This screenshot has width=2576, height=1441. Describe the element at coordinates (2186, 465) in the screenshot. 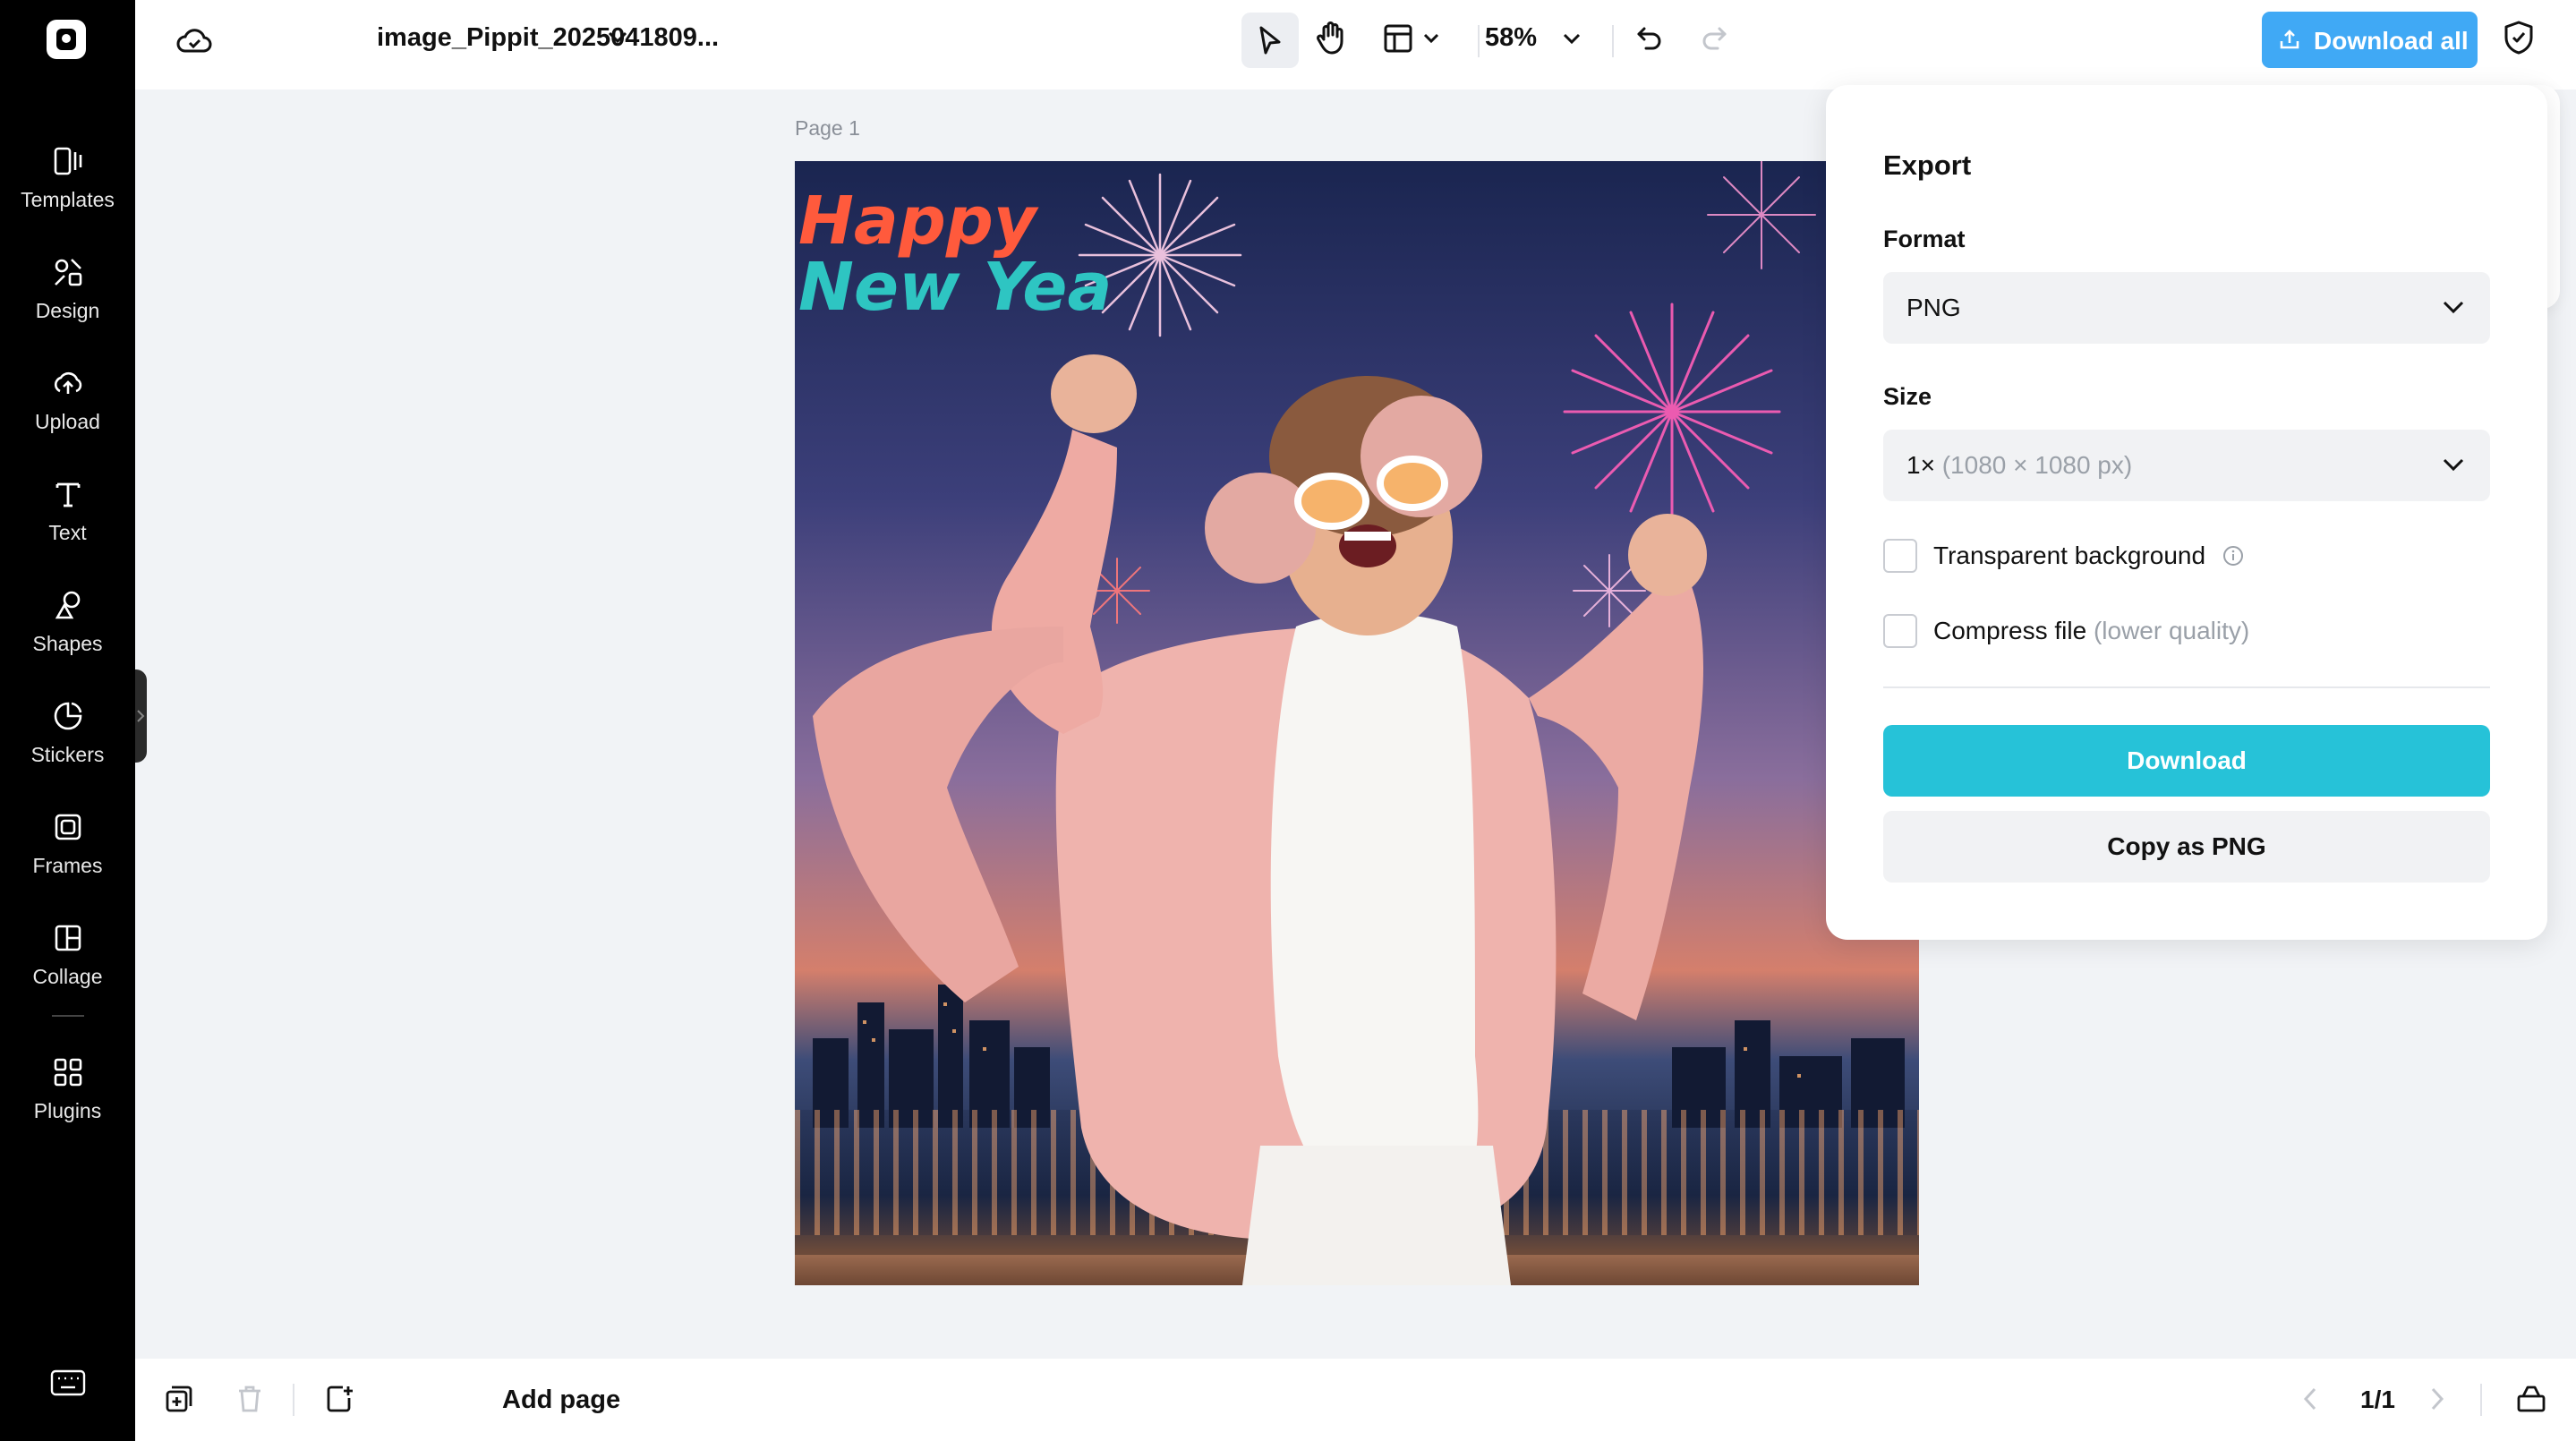

I see `size-select: 1× (1080 × 1080 px)` at that location.